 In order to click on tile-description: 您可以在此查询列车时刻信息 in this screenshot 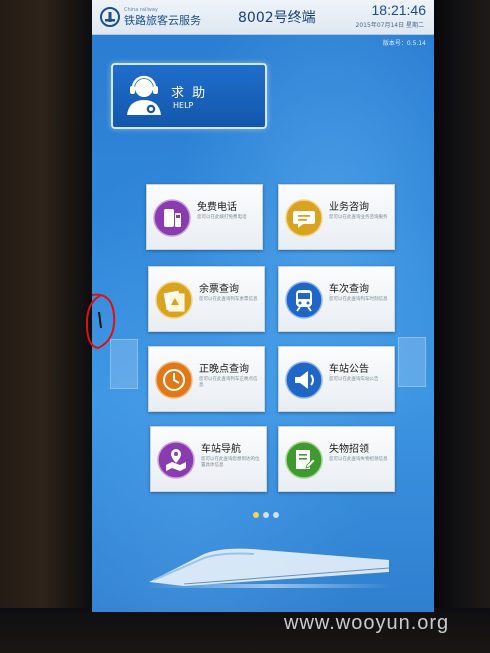, I will do `click(358, 299)`.